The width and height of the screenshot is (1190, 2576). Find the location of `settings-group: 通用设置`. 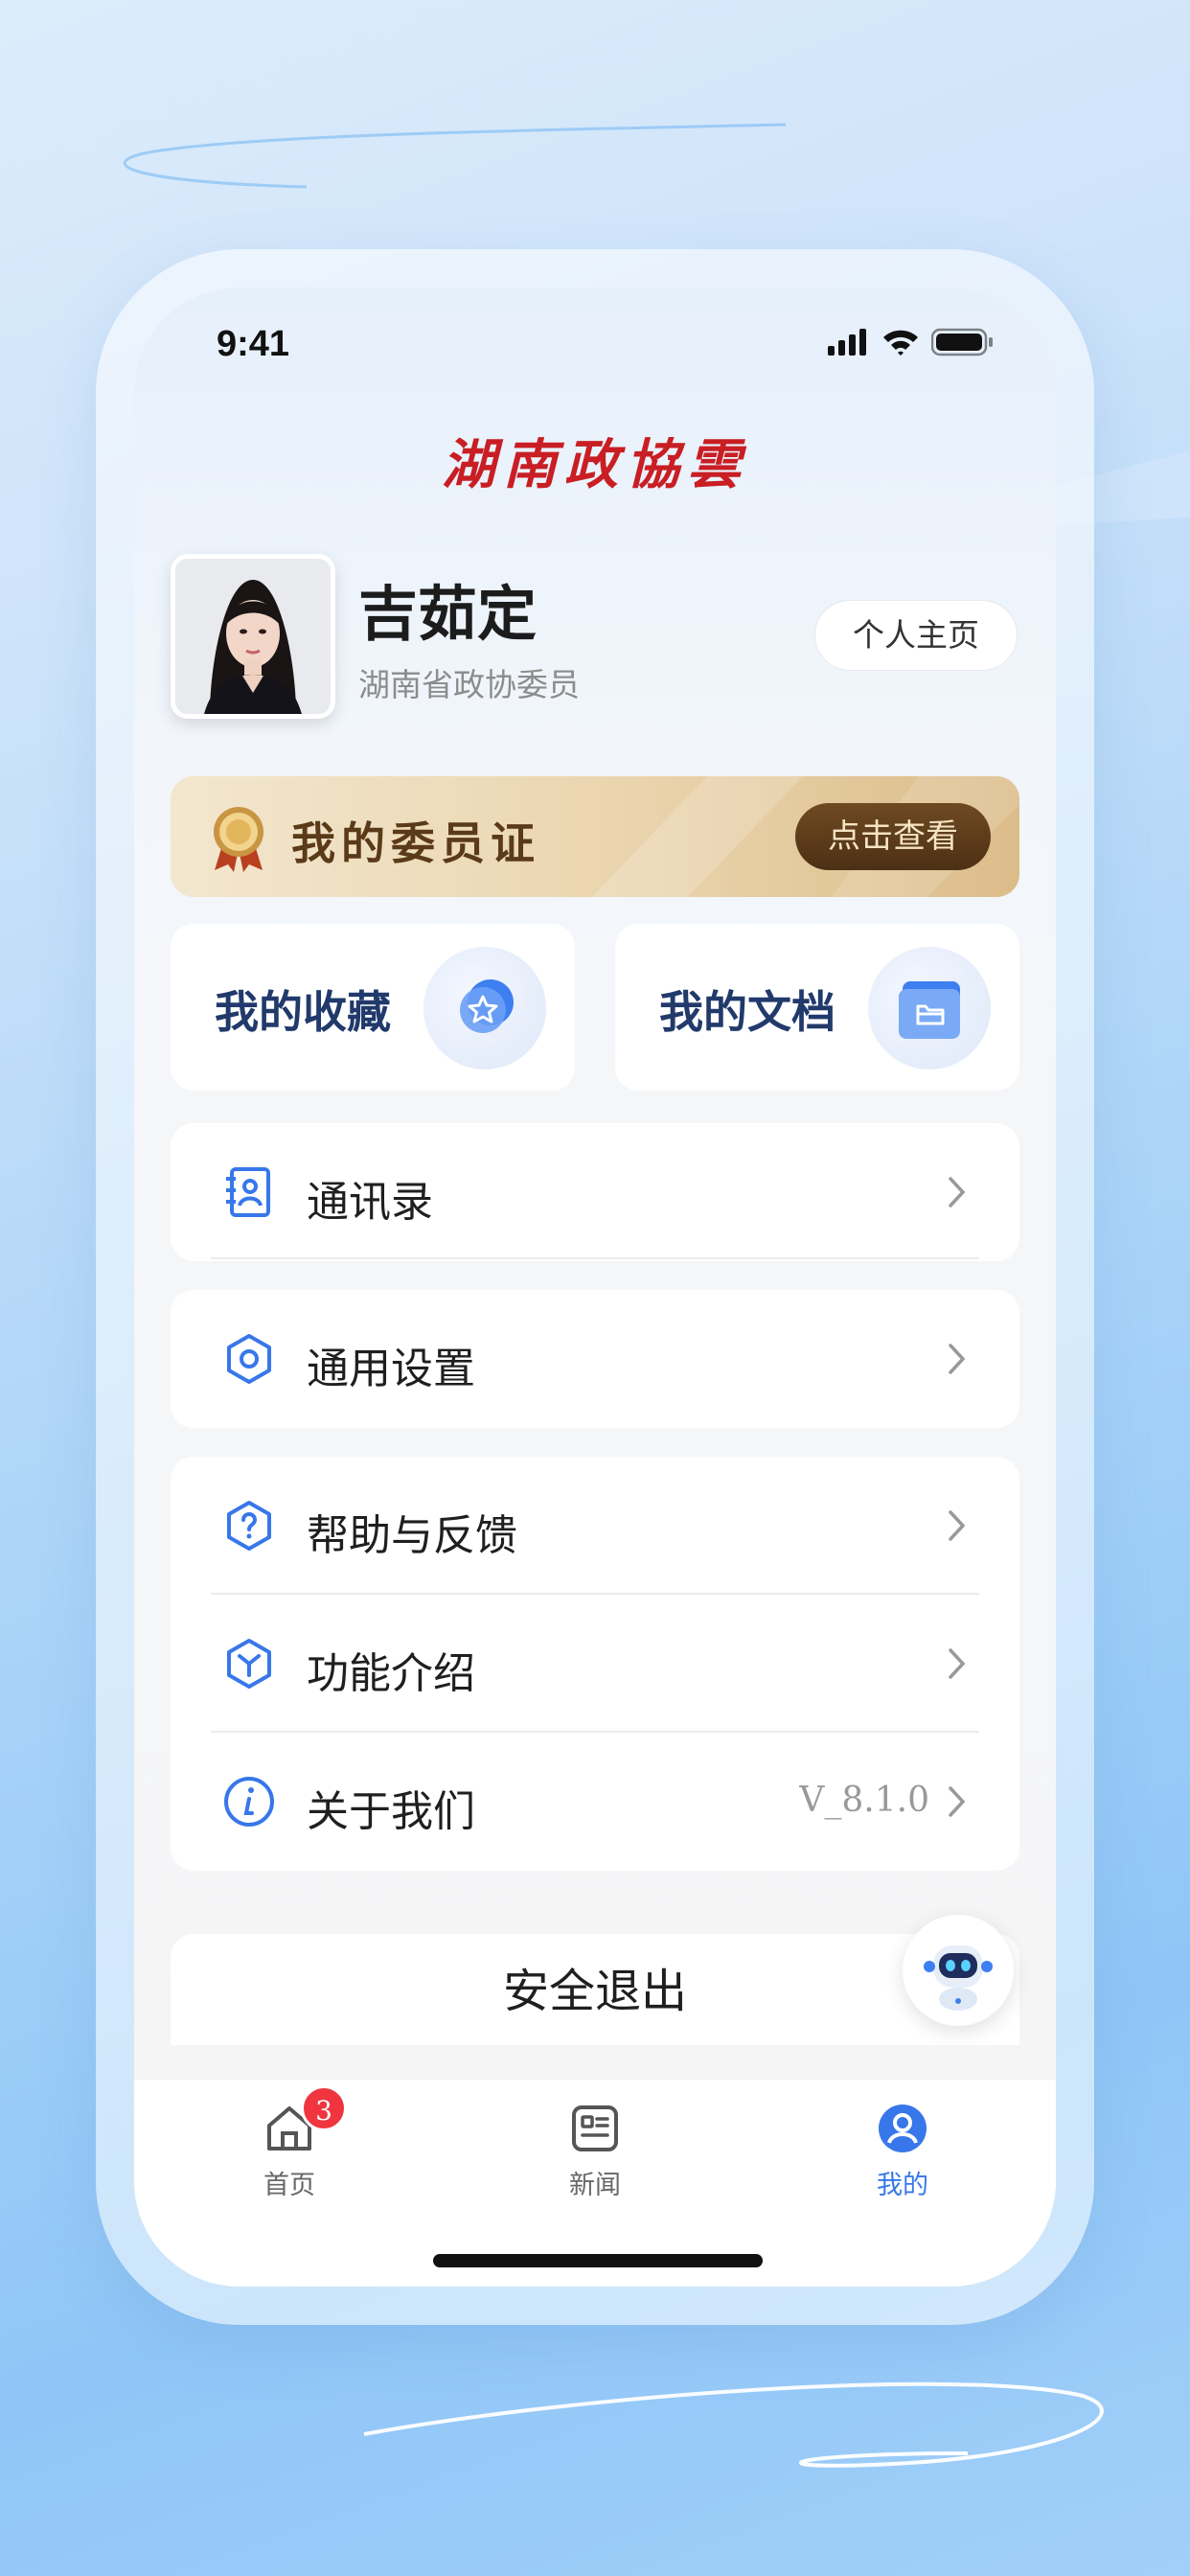

settings-group: 通用设置 is located at coordinates (595, 1359).